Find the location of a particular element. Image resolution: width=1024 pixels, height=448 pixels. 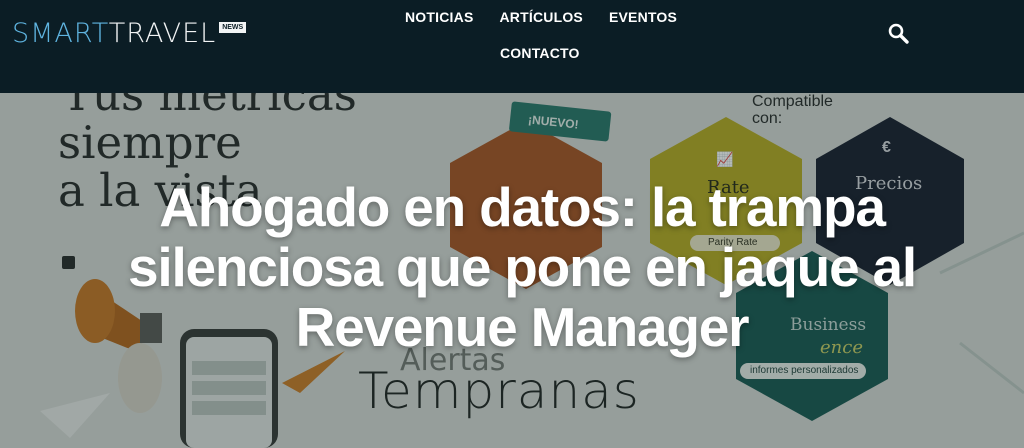

search-button is located at coordinates (899, 34).